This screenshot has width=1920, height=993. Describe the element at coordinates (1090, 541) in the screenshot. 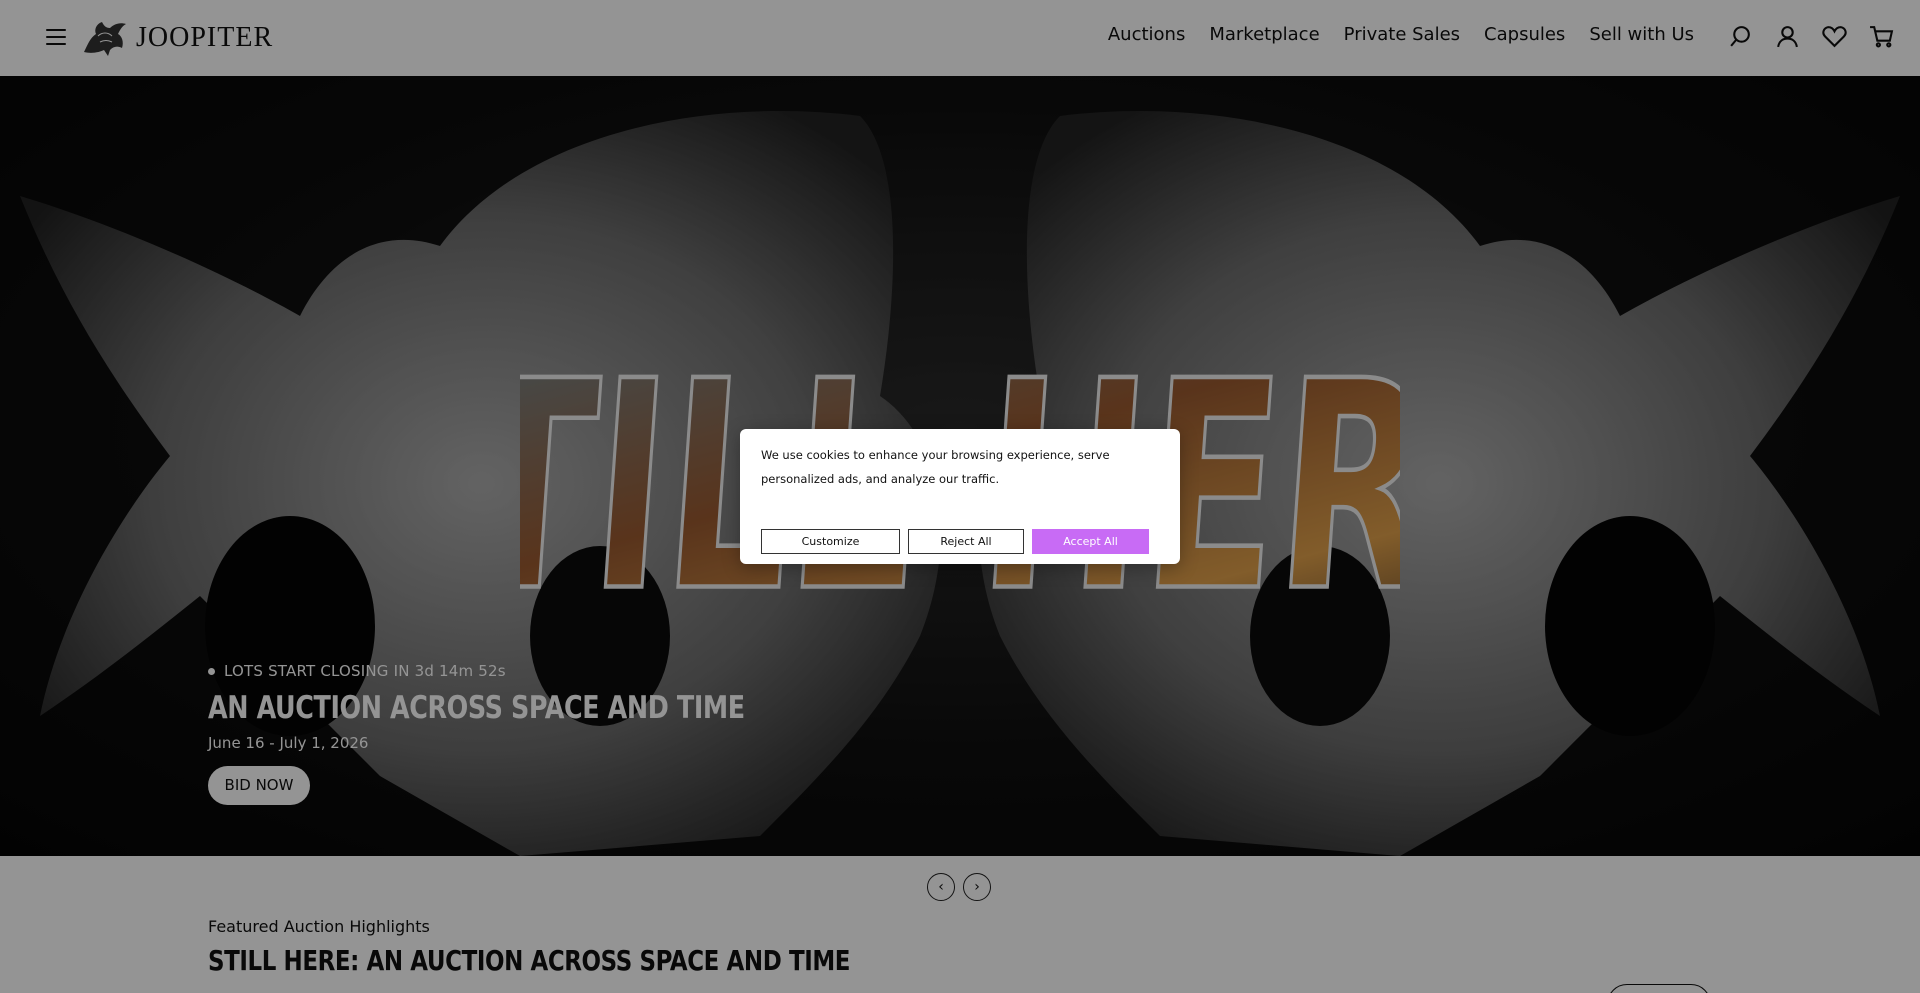

I see `accept-all-button: Accept All` at that location.